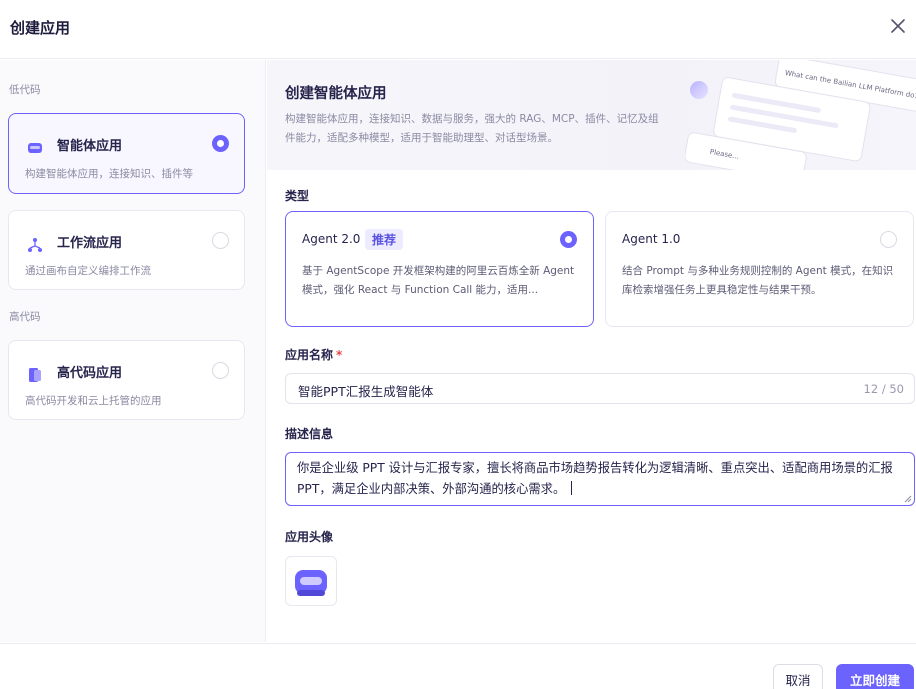 The image size is (916, 689). What do you see at coordinates (458, 643) in the screenshot?
I see `footer-divider` at bounding box center [458, 643].